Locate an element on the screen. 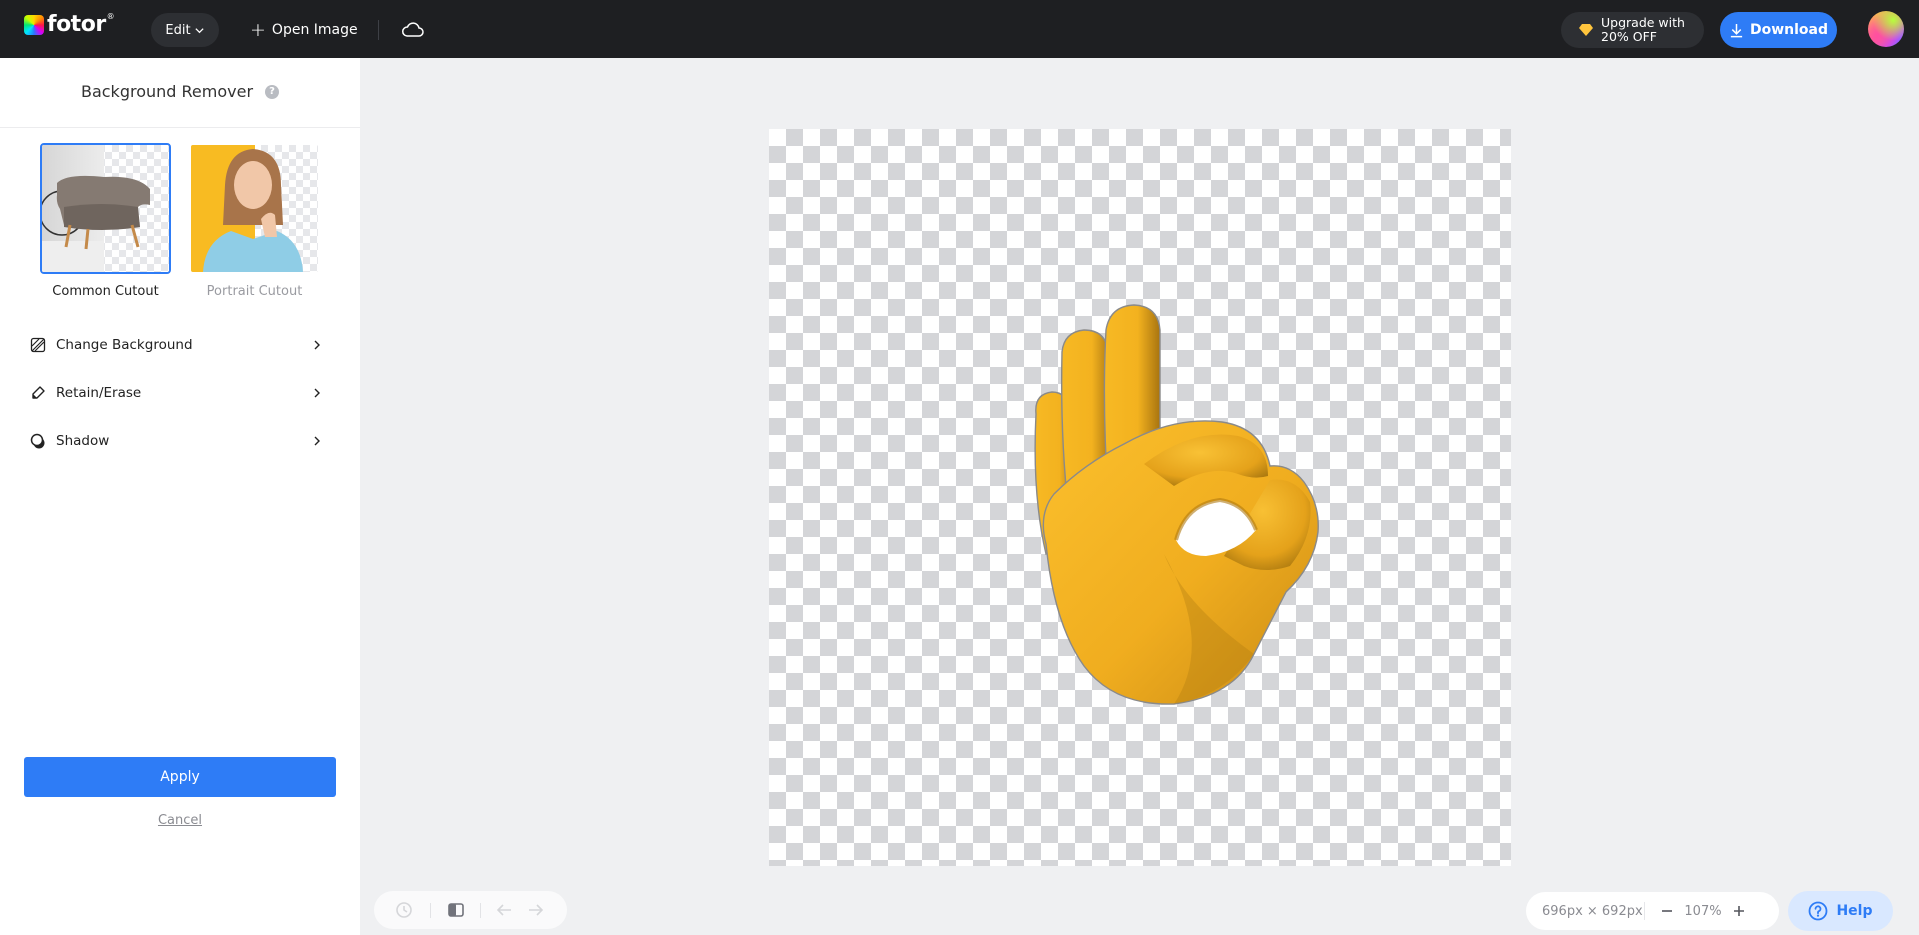 The image size is (1919, 935). open-image-button: + Open Image is located at coordinates (304, 30).